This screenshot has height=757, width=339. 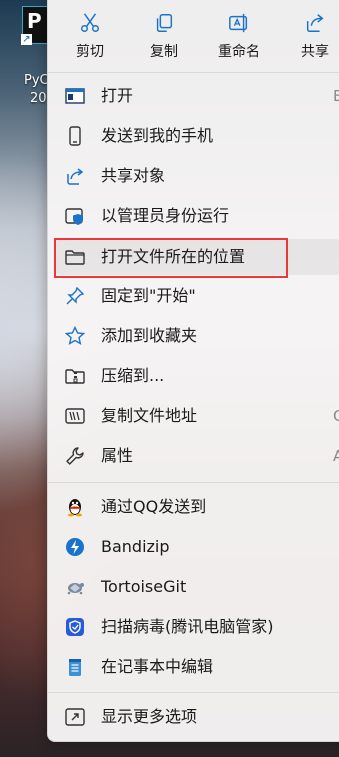 What do you see at coordinates (90, 36) in the screenshot?
I see `cut-button: 剪切` at bounding box center [90, 36].